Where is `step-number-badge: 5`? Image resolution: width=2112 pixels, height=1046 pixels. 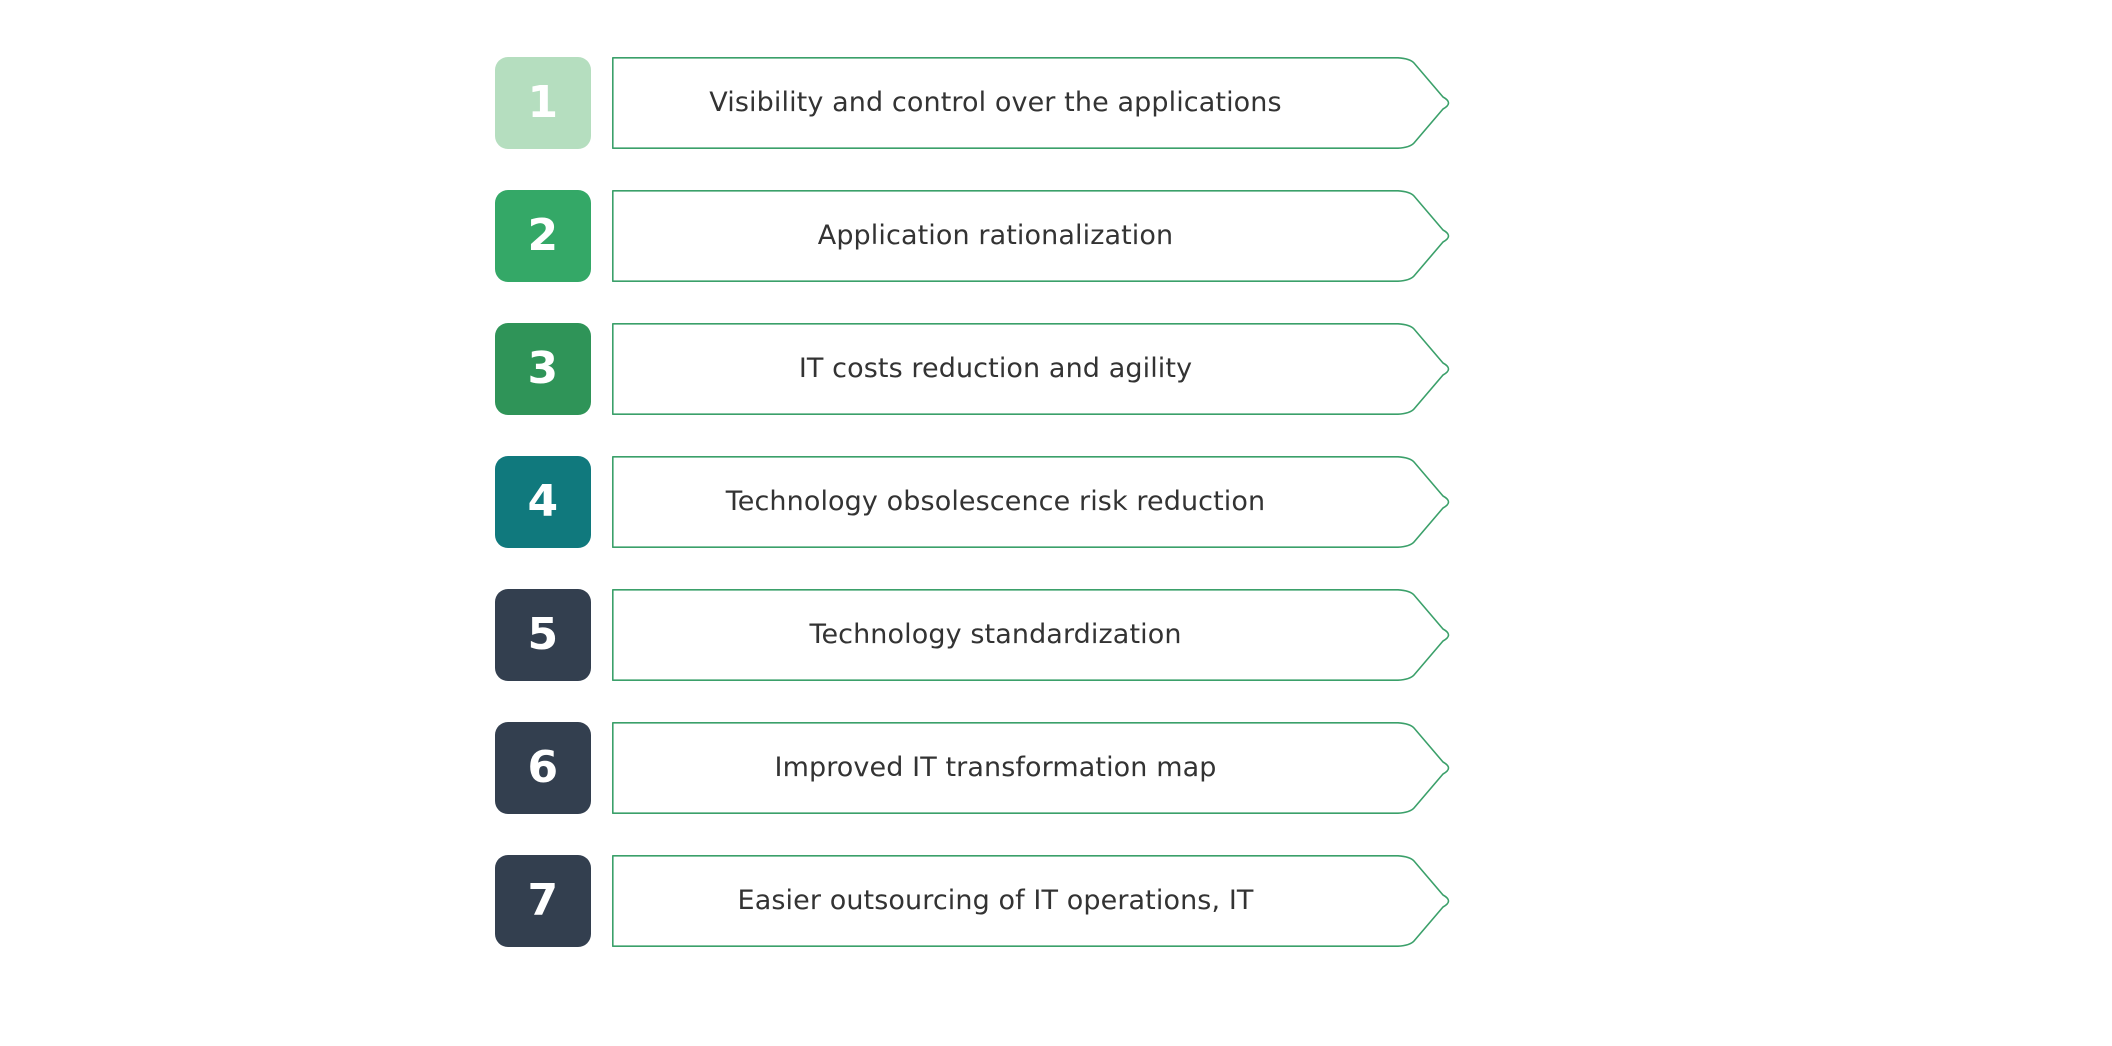
step-number-badge: 5 is located at coordinates (543, 635).